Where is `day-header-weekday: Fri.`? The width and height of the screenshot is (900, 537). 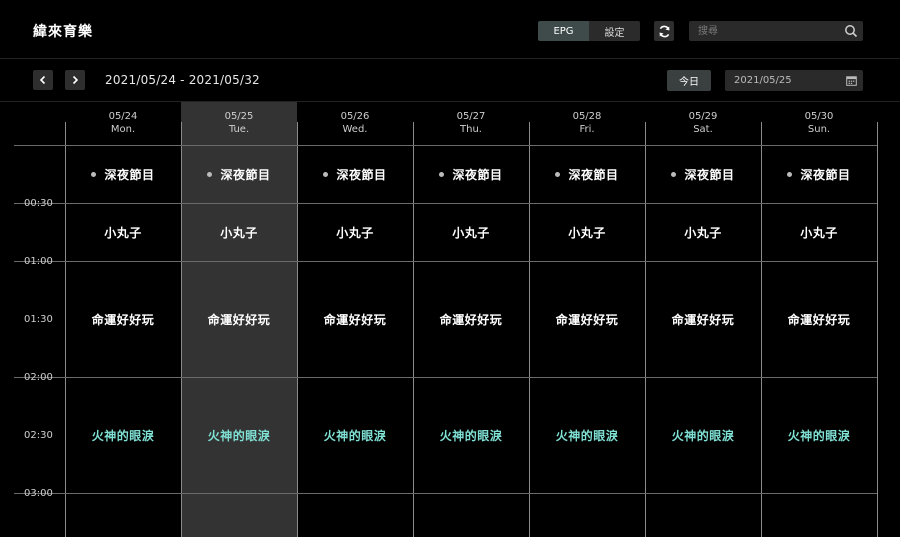
day-header-weekday: Fri. is located at coordinates (587, 129).